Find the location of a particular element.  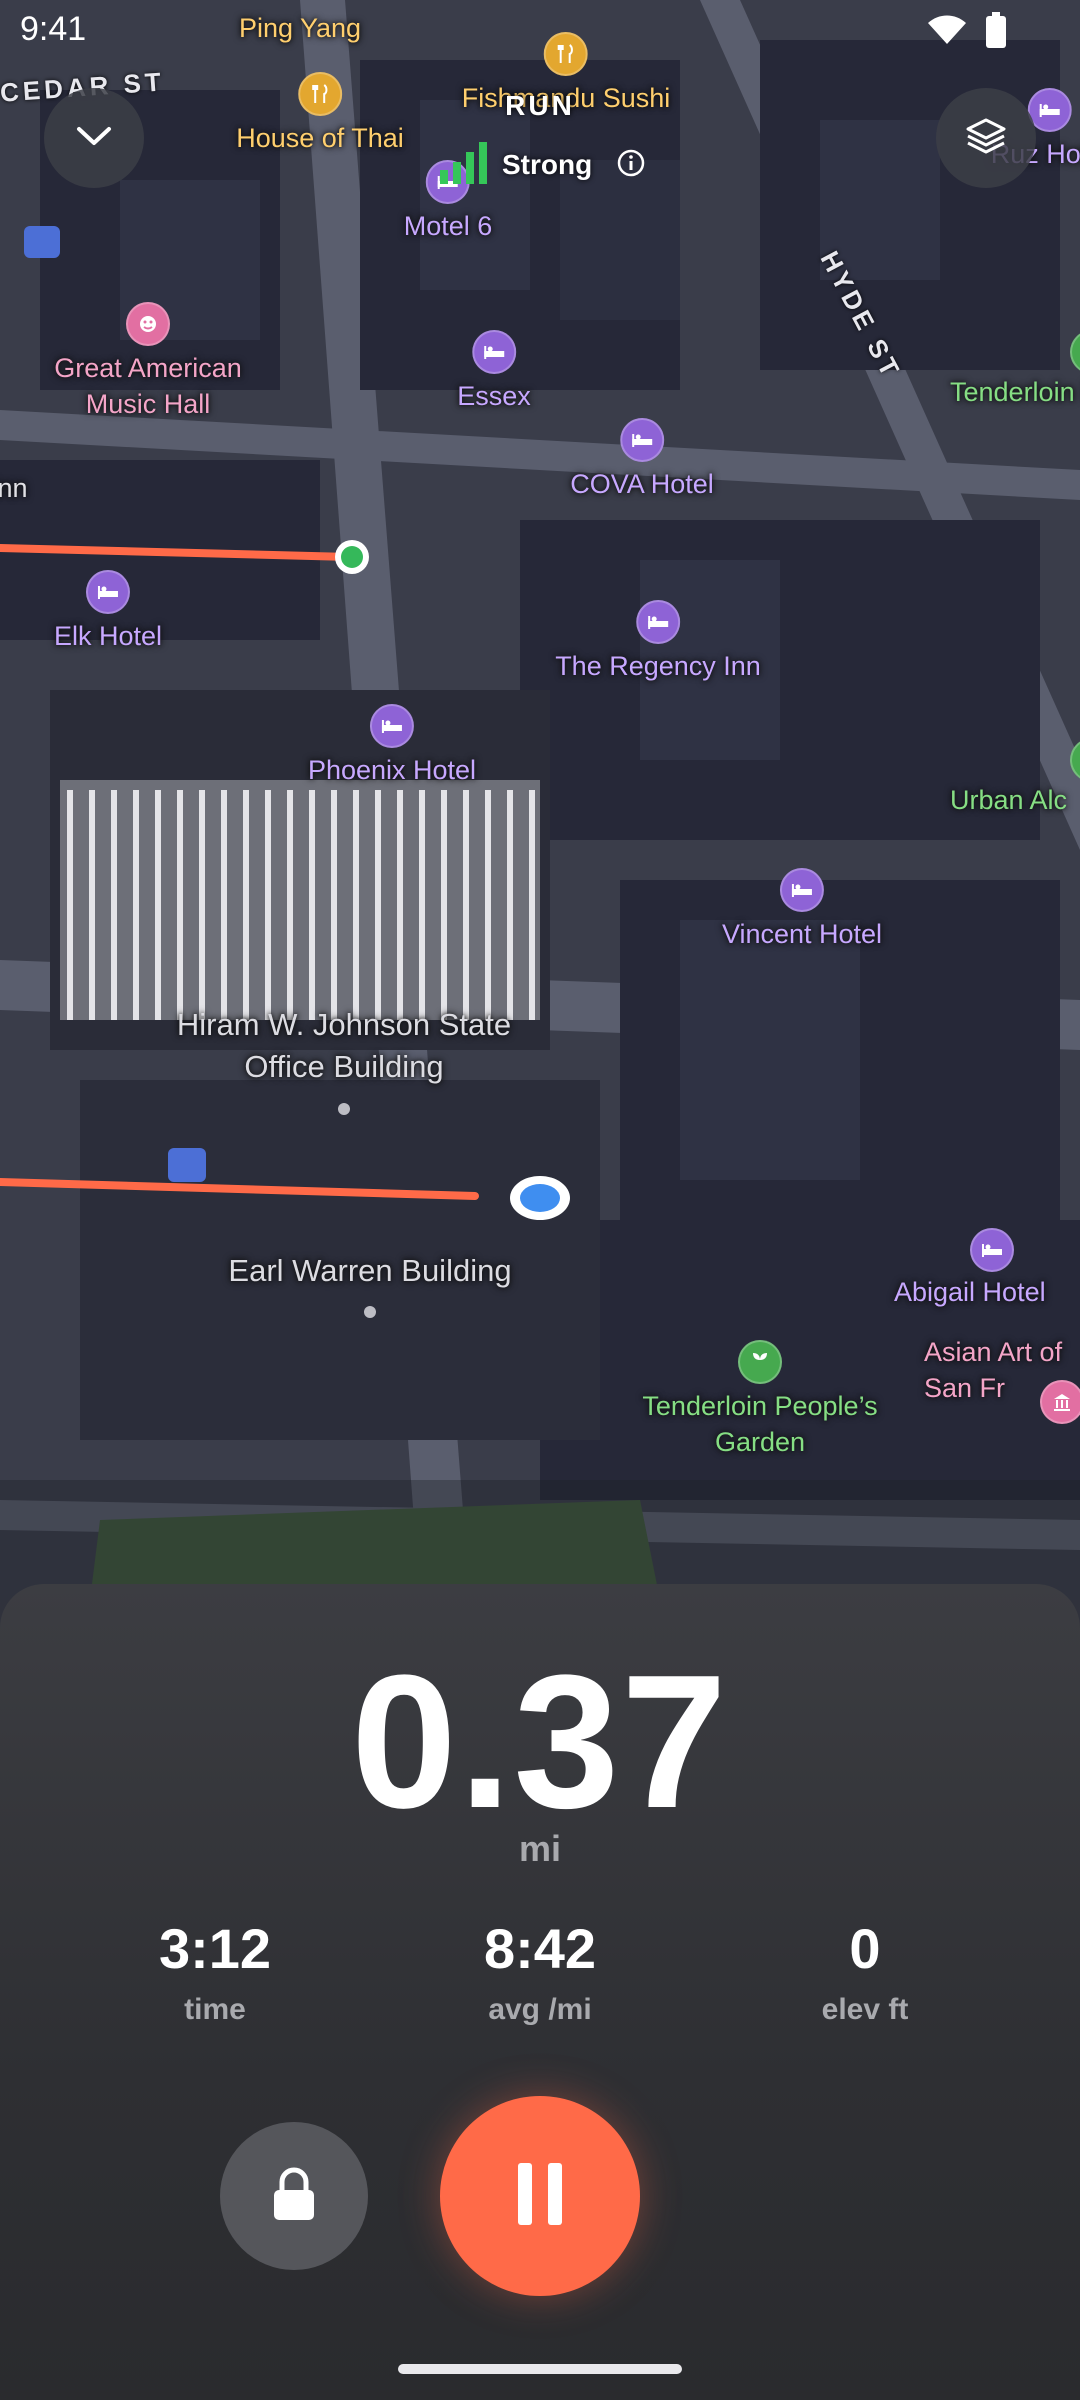

pause-button is located at coordinates (540, 2196).